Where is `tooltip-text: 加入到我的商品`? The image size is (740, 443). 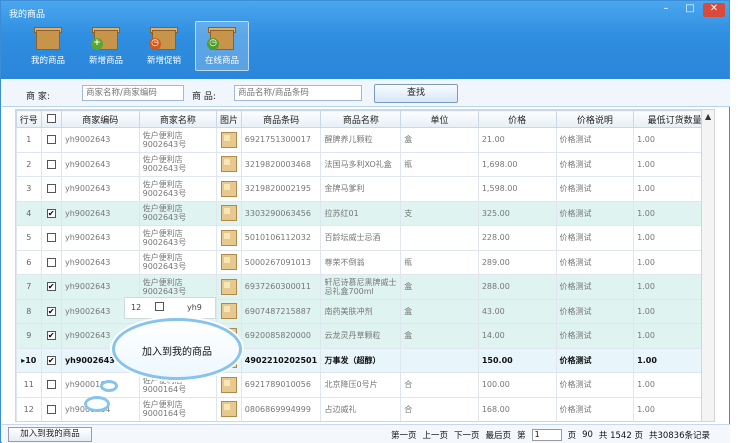 tooltip-text: 加入到我的商品 is located at coordinates (177, 352).